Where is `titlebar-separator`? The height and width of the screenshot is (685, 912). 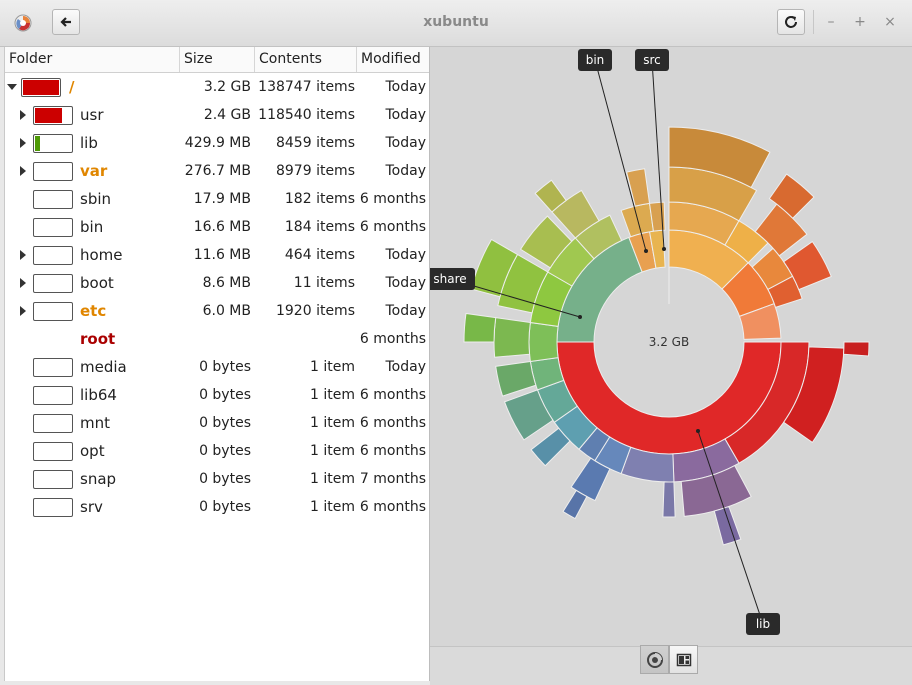 titlebar-separator is located at coordinates (813, 22).